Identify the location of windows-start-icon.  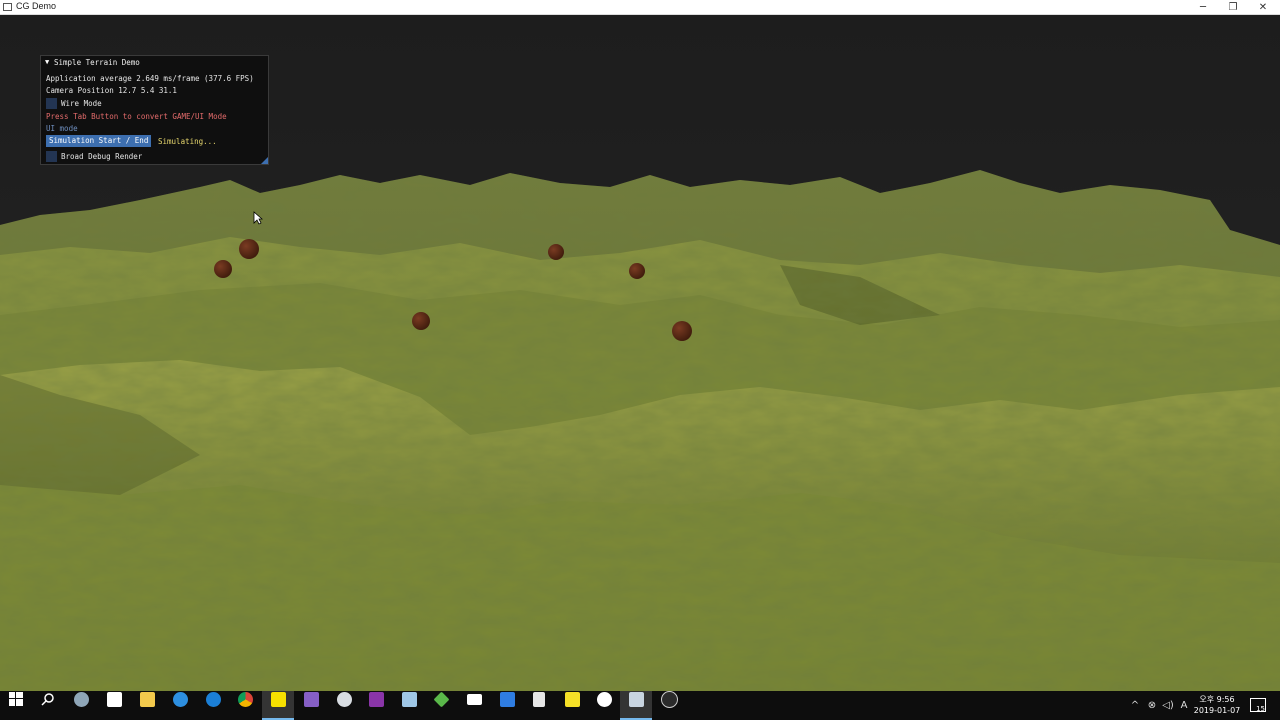
(16, 705).